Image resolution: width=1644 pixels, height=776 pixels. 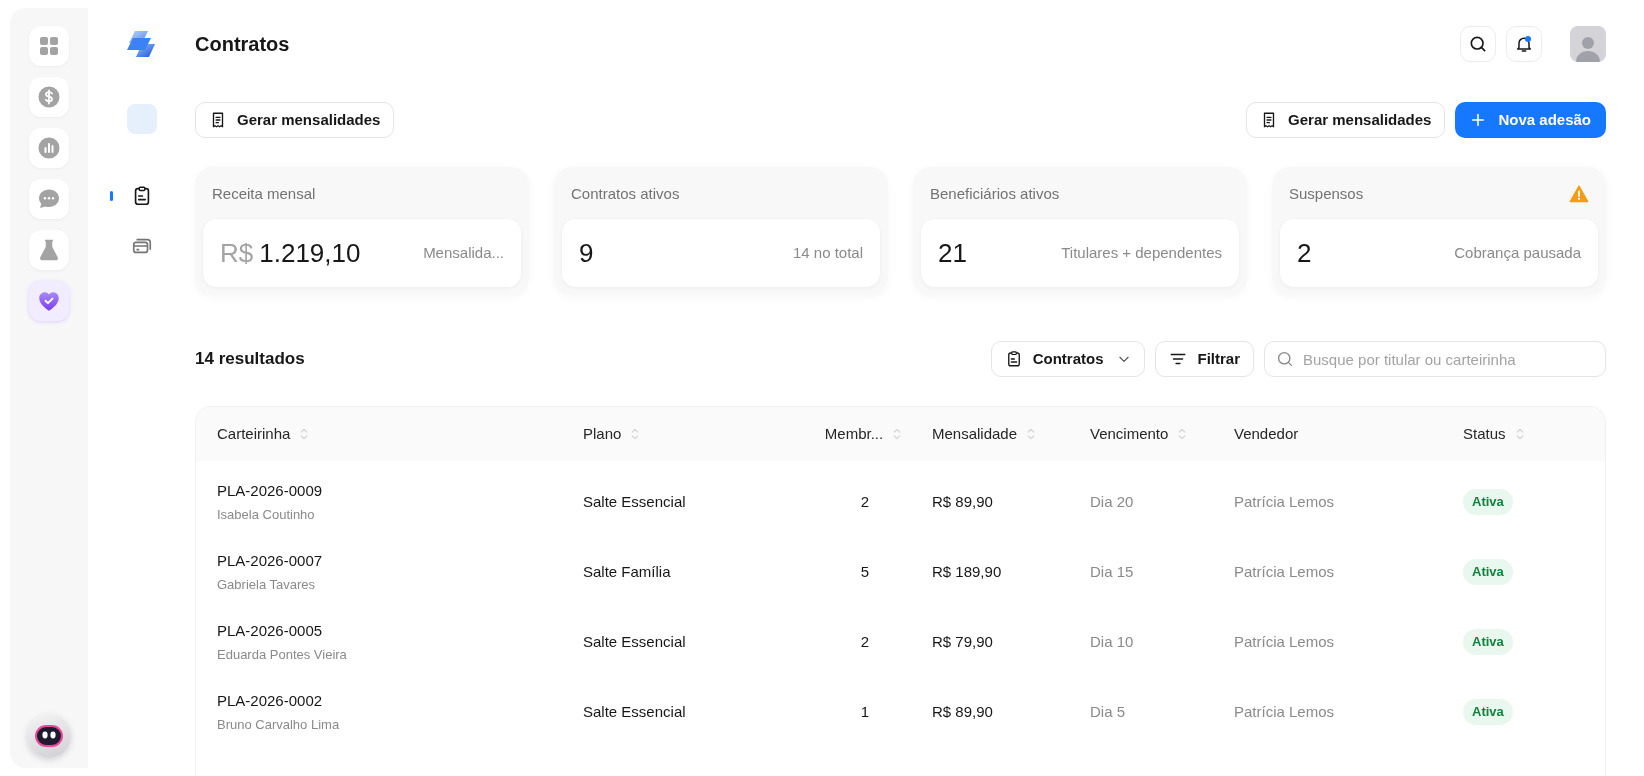 I want to click on card-number: PLA-2026-0005, so click(x=270, y=631).